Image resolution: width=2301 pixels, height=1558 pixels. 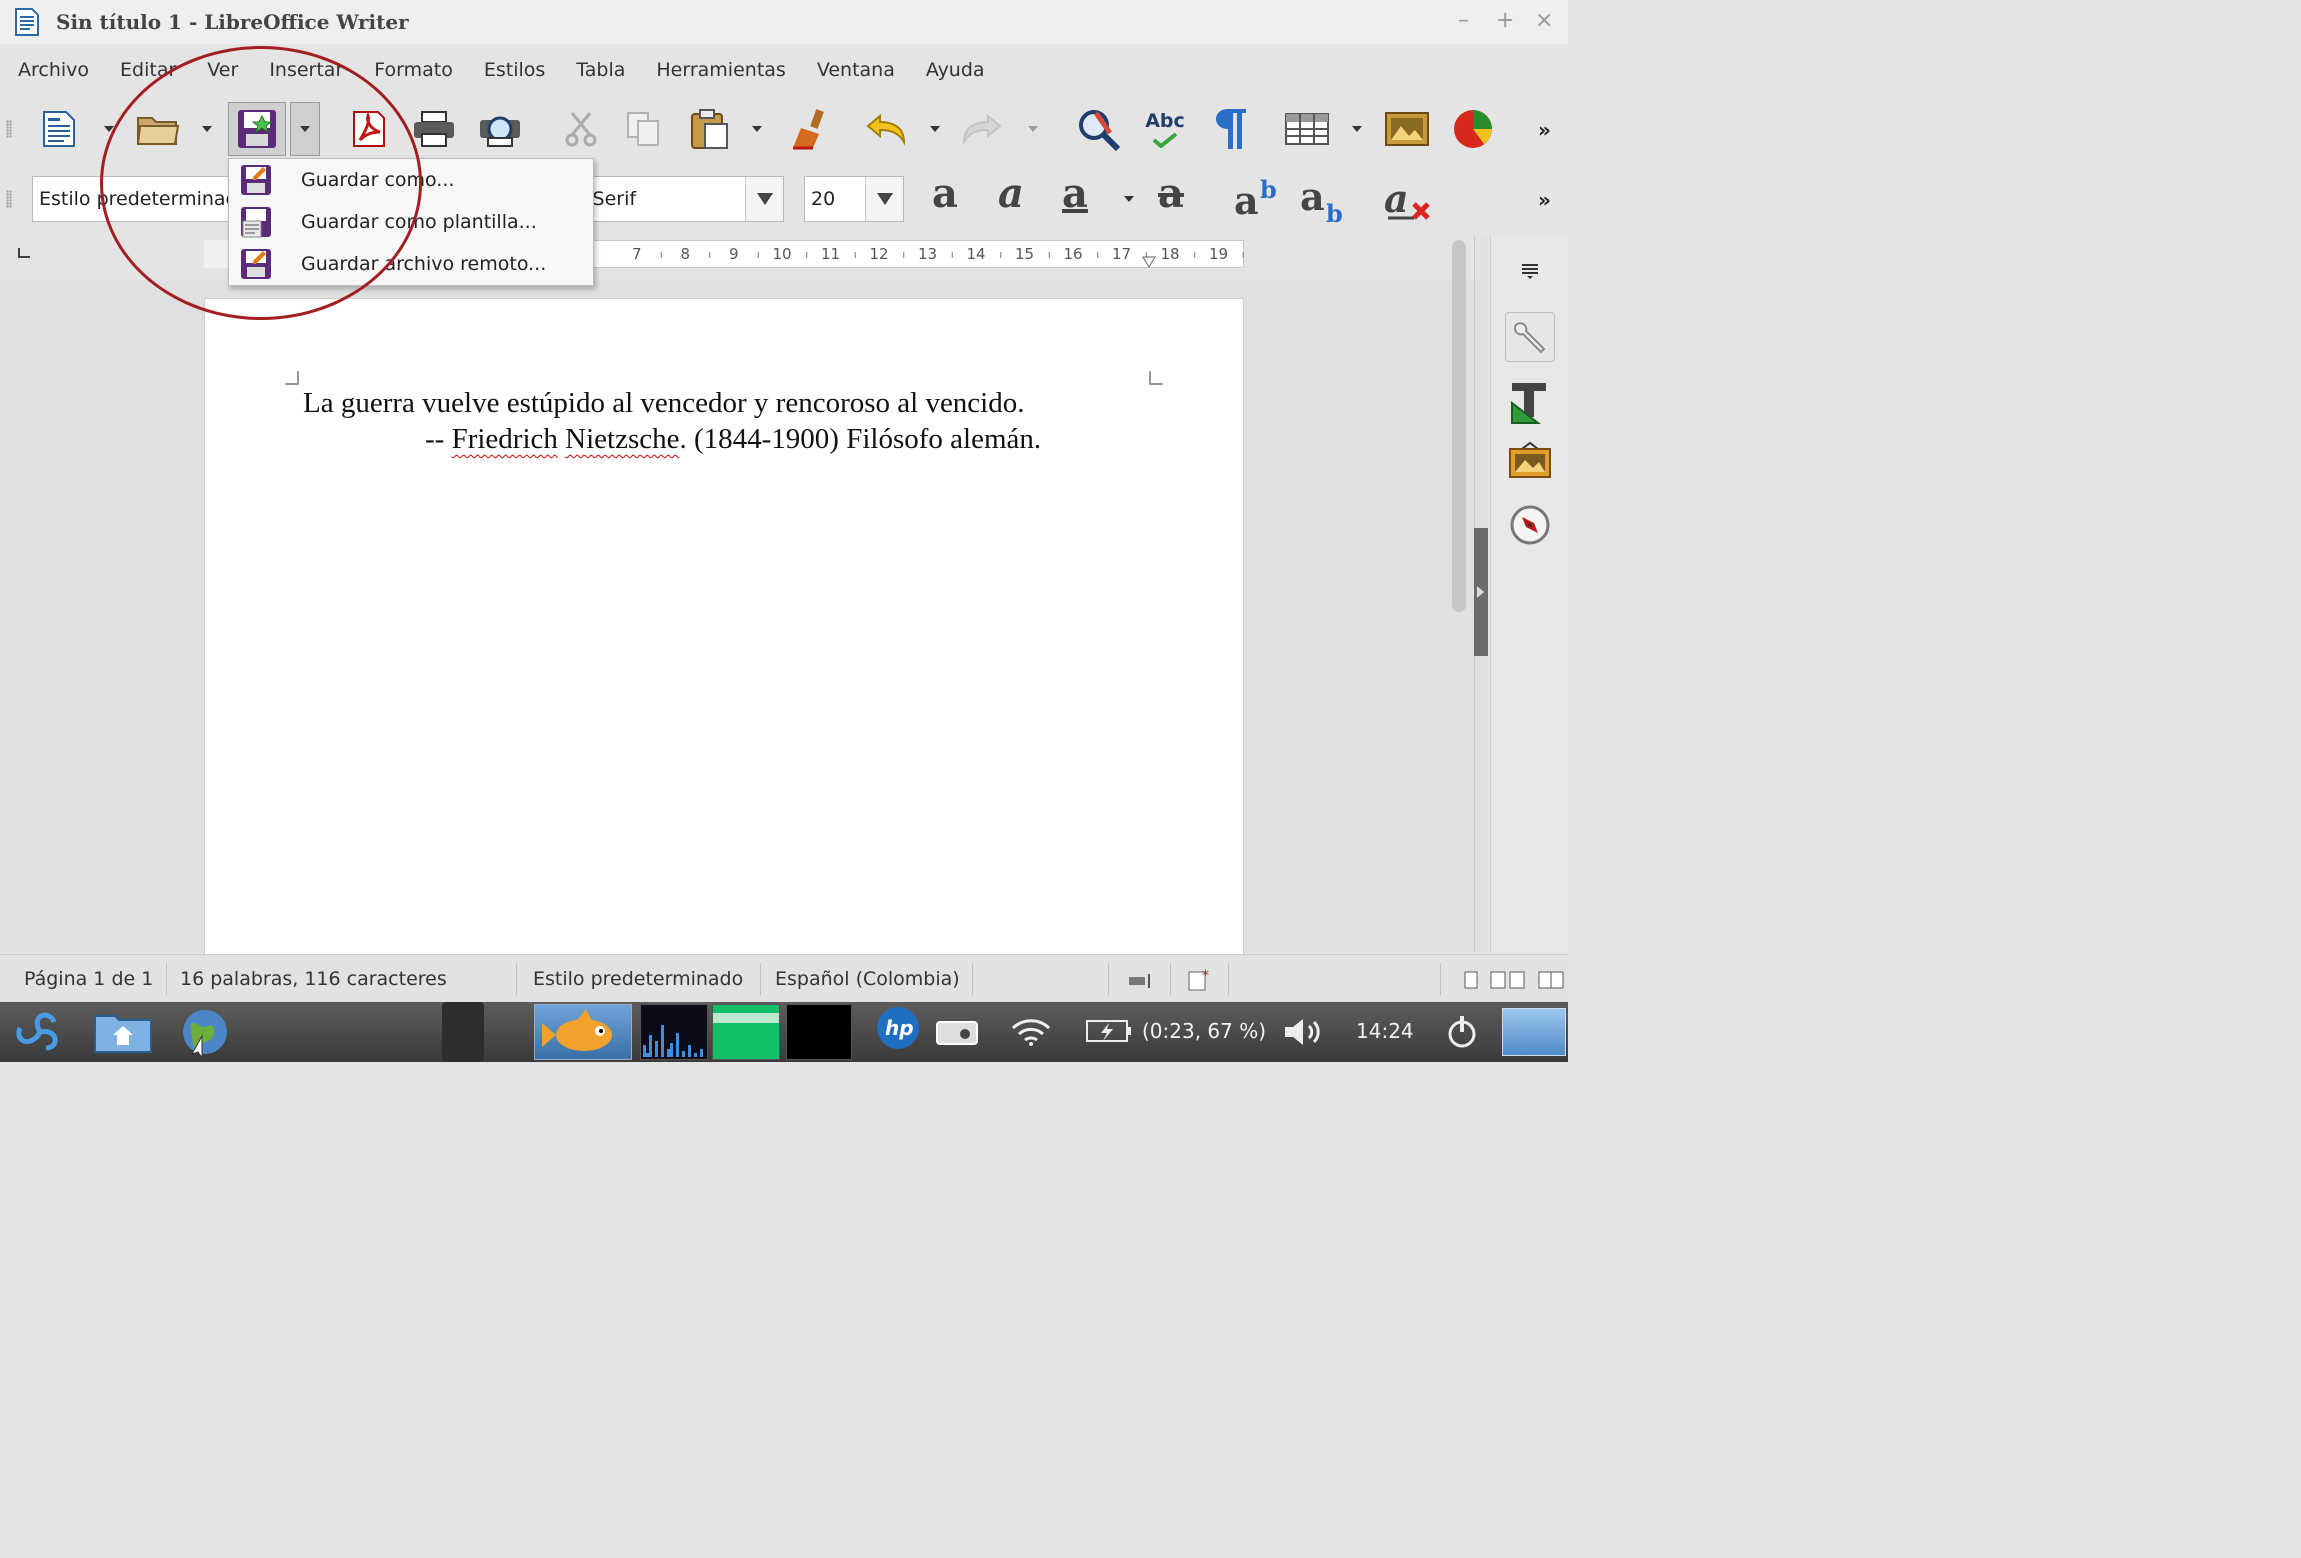 I want to click on svg-text: hp, so click(x=899, y=1028).